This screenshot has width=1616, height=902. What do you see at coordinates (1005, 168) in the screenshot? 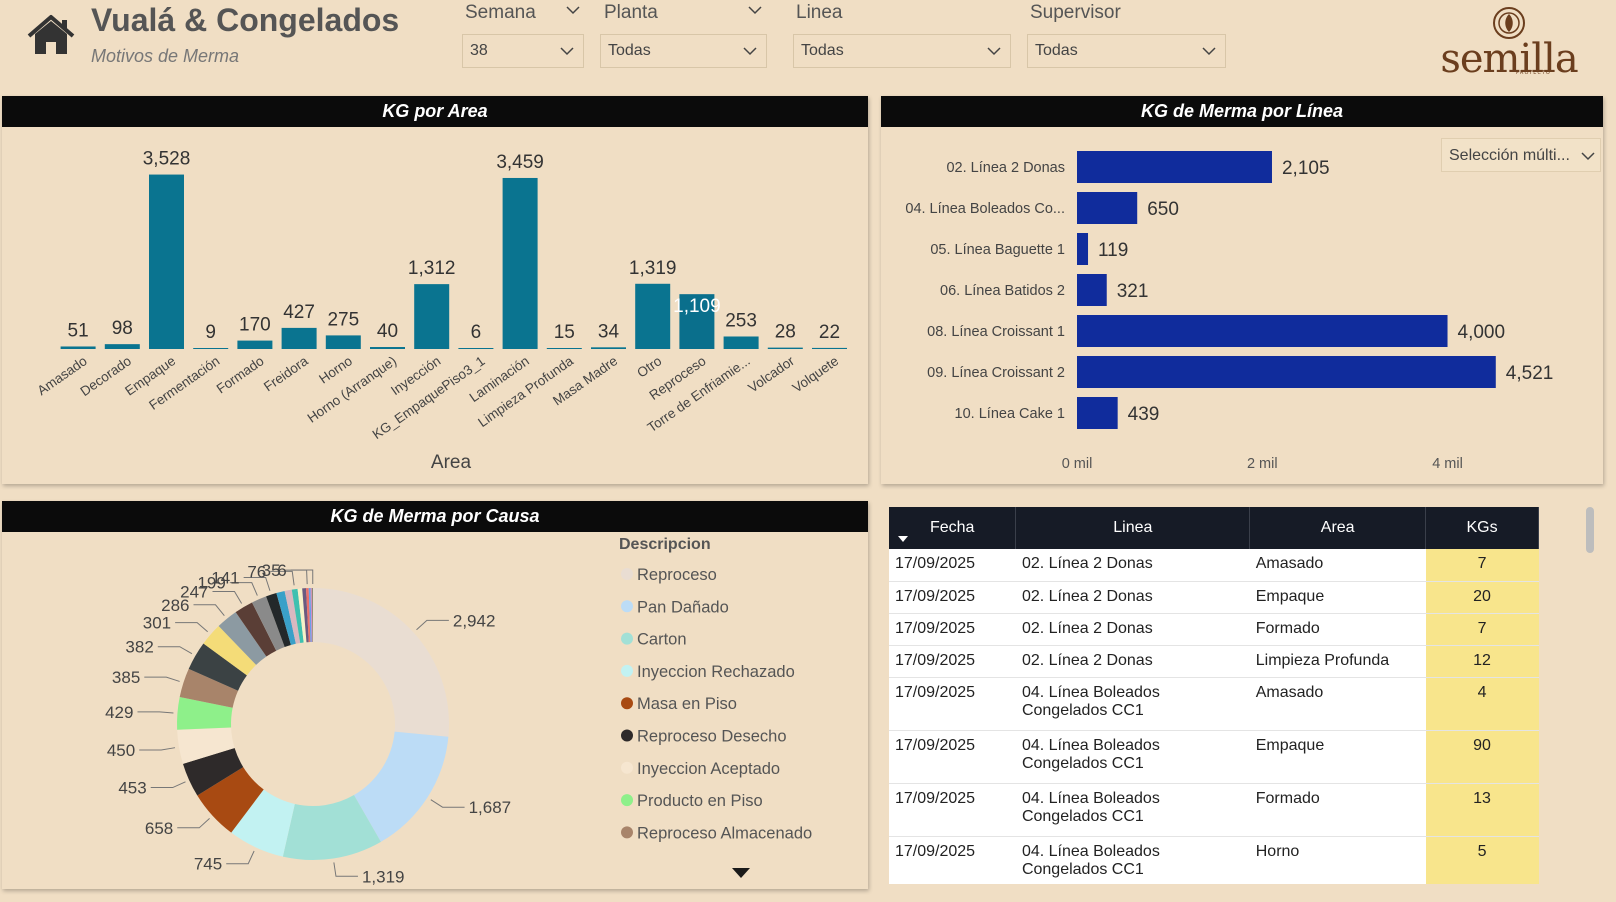
I see `line-category-label: 02. Línea 2 Donas` at bounding box center [1005, 168].